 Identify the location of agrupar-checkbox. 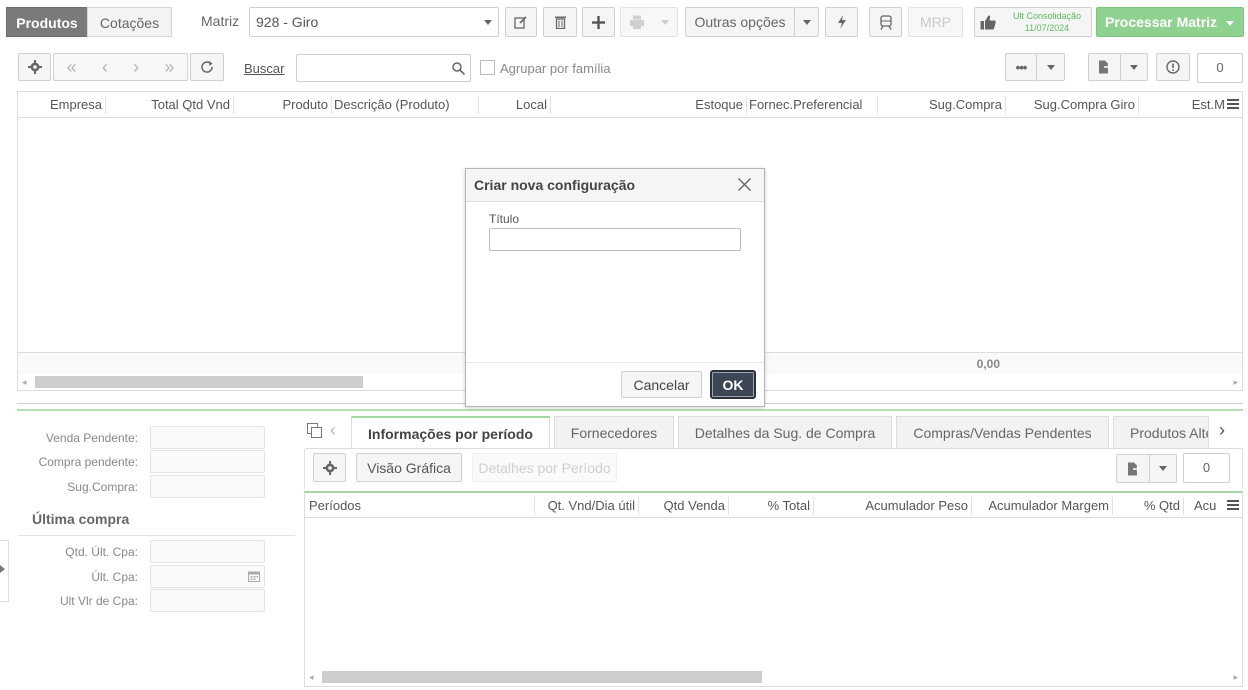
(487, 67).